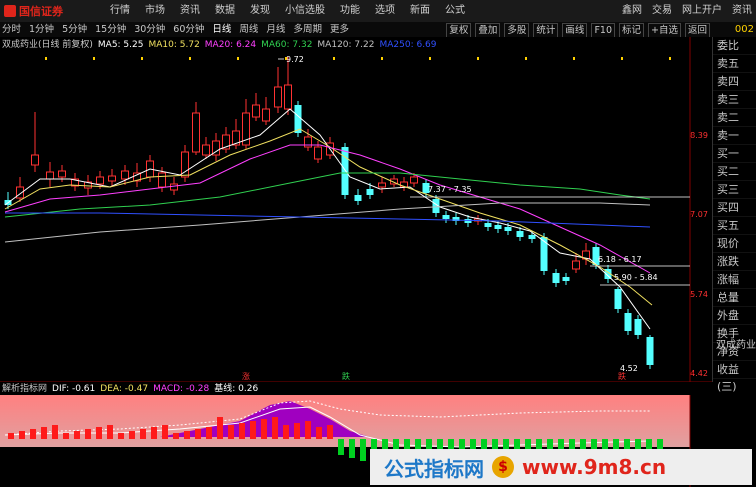 The height and width of the screenshot is (487, 756). What do you see at coordinates (734, 100) in the screenshot?
I see `side-panel-row: 卖三` at bounding box center [734, 100].